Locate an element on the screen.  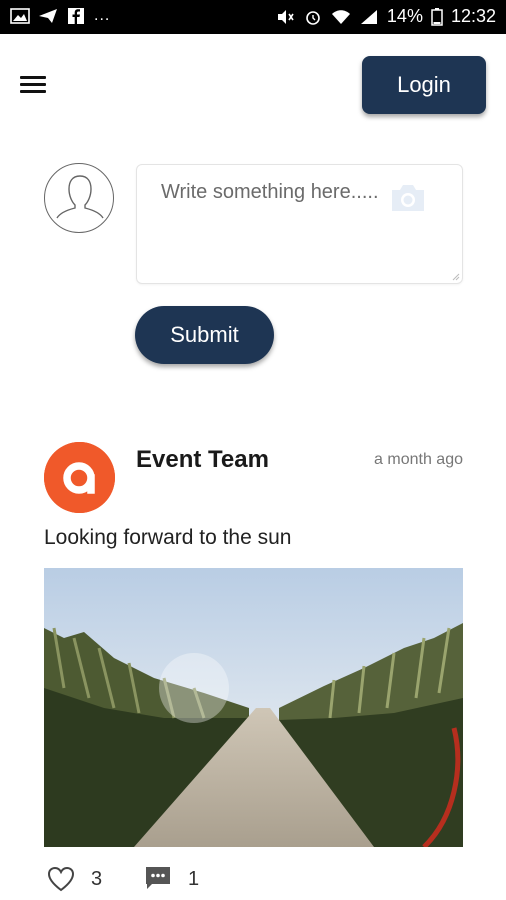
brand-logo-icon is located at coordinates (79, 477).